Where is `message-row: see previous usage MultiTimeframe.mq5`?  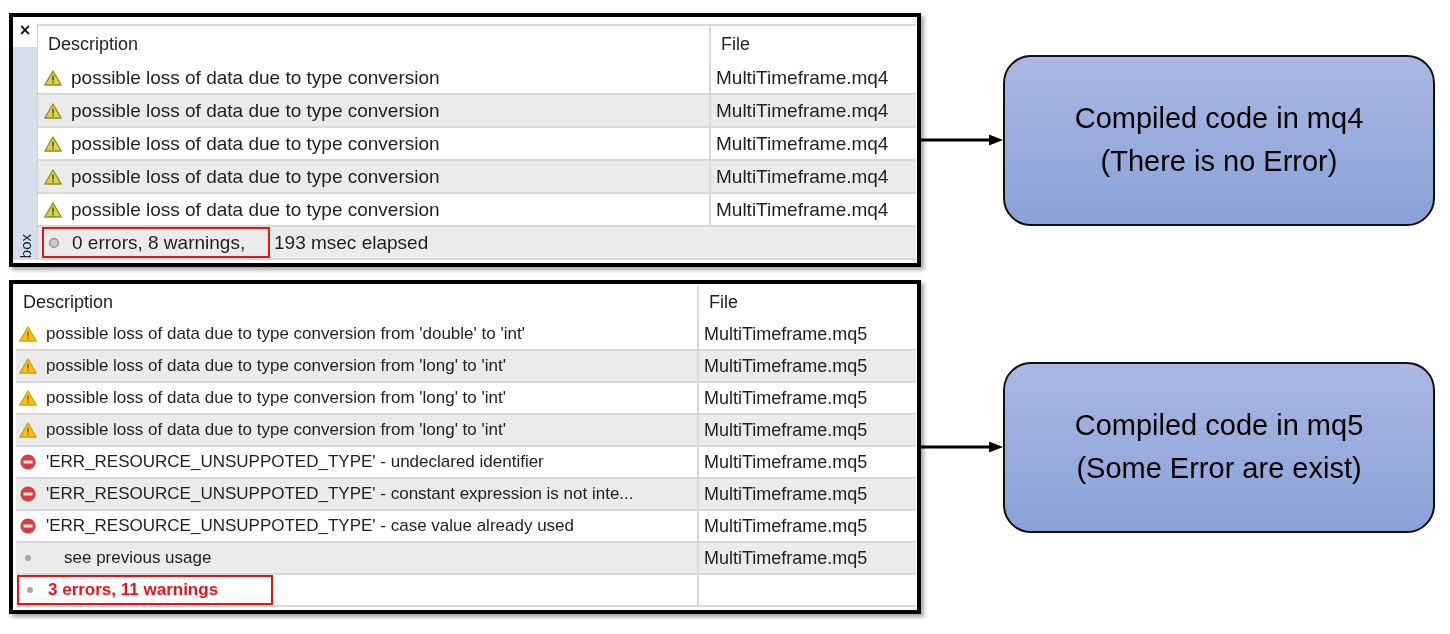
message-row: see previous usage MultiTimeframe.mq5 is located at coordinates (466, 559).